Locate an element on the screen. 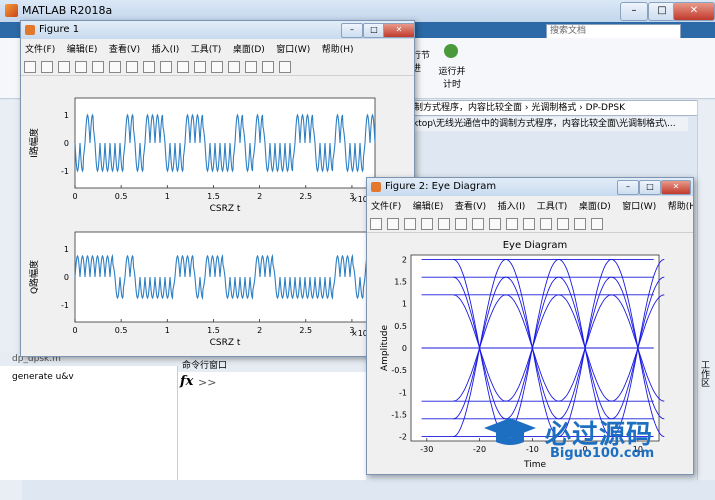  x-tick-label: -30 is located at coordinates (426, 449).